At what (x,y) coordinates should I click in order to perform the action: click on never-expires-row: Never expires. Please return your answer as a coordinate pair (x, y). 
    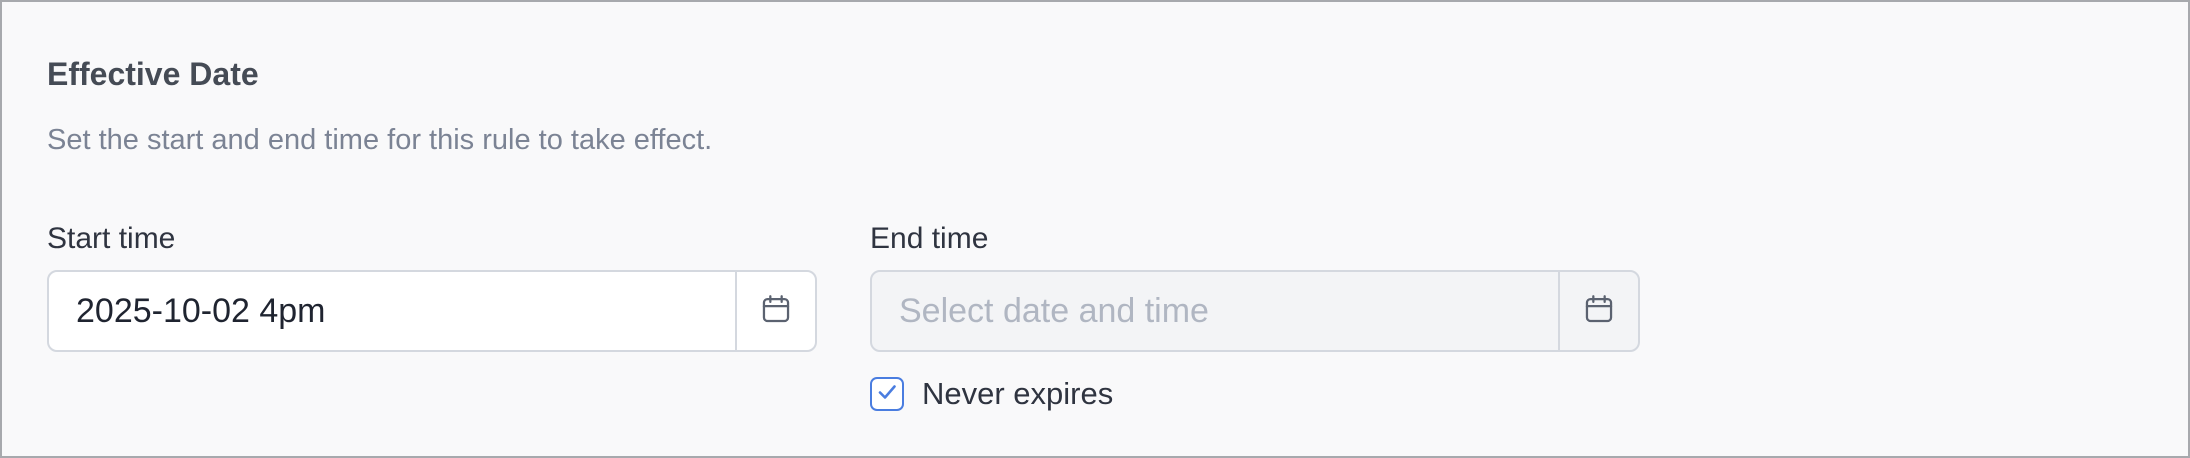
    Looking at the image, I should click on (991, 394).